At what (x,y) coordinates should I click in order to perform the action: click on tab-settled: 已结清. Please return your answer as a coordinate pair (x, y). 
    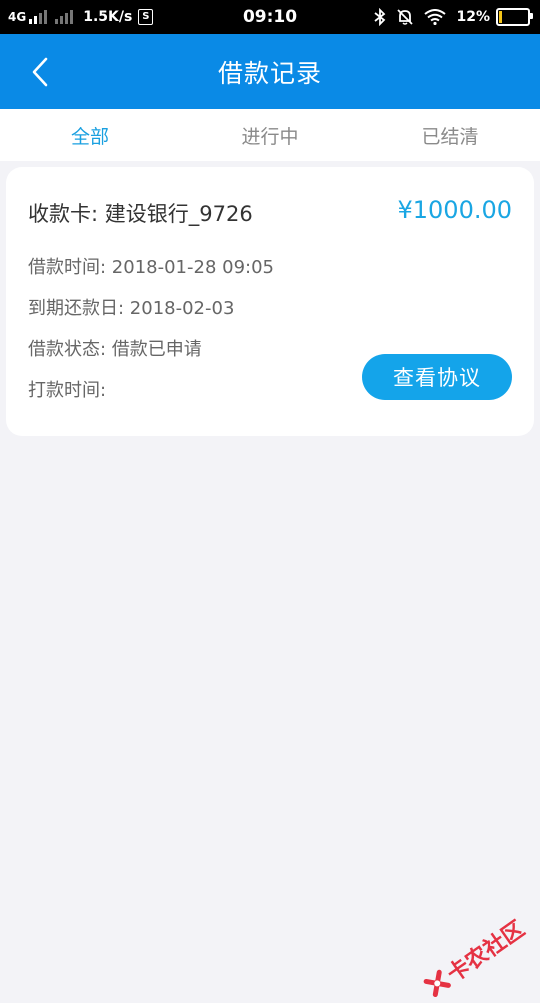
    Looking at the image, I should click on (450, 135).